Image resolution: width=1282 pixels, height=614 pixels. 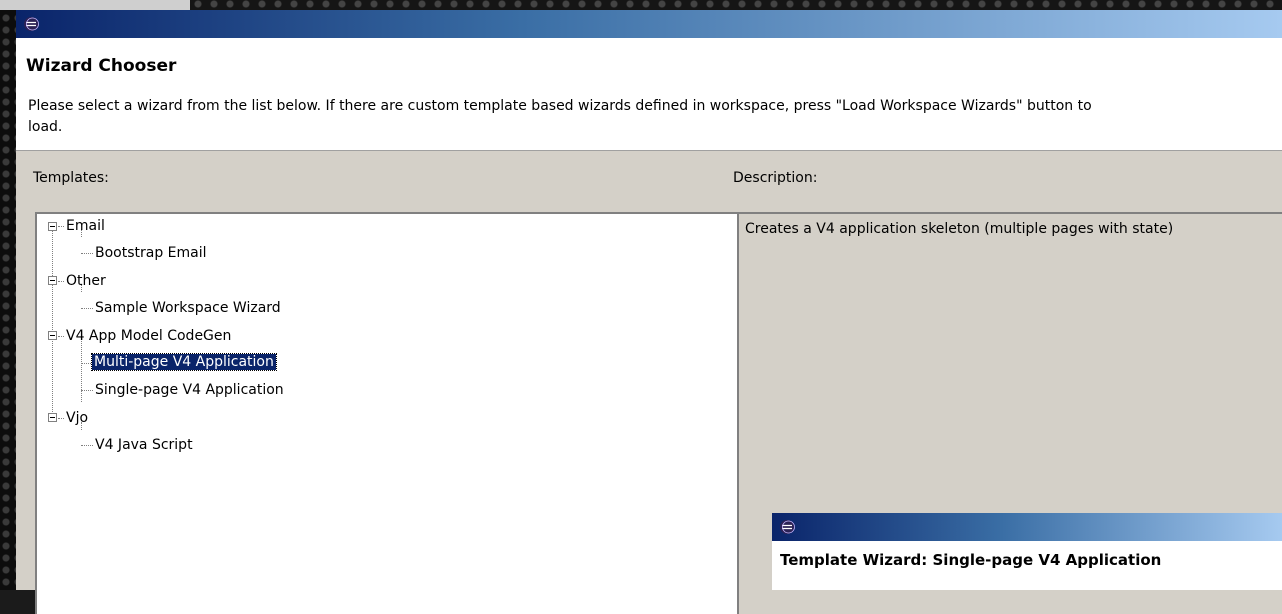 I want to click on description-label: Description:, so click(x=775, y=178).